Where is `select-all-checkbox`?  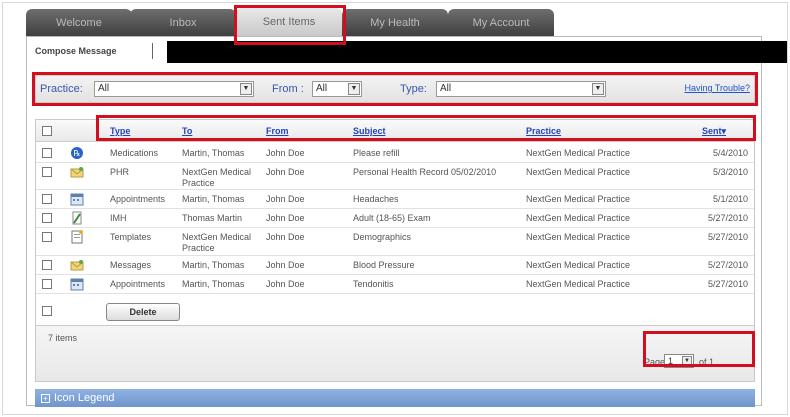
select-all-checkbox is located at coordinates (47, 131).